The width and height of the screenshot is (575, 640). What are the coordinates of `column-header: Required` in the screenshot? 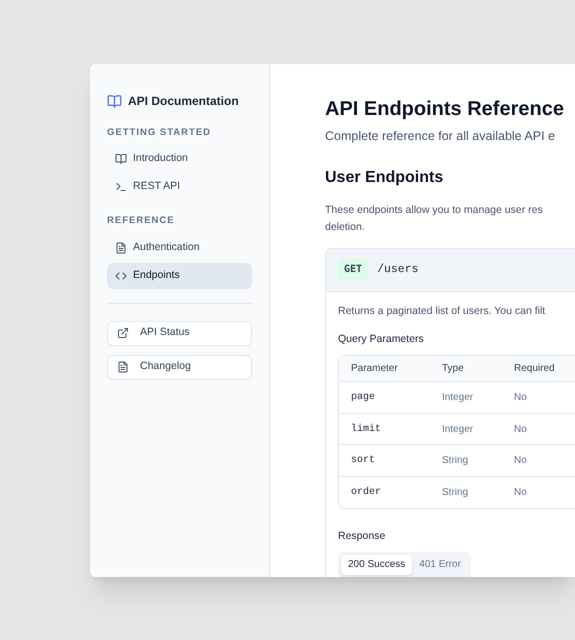 It's located at (534, 369).